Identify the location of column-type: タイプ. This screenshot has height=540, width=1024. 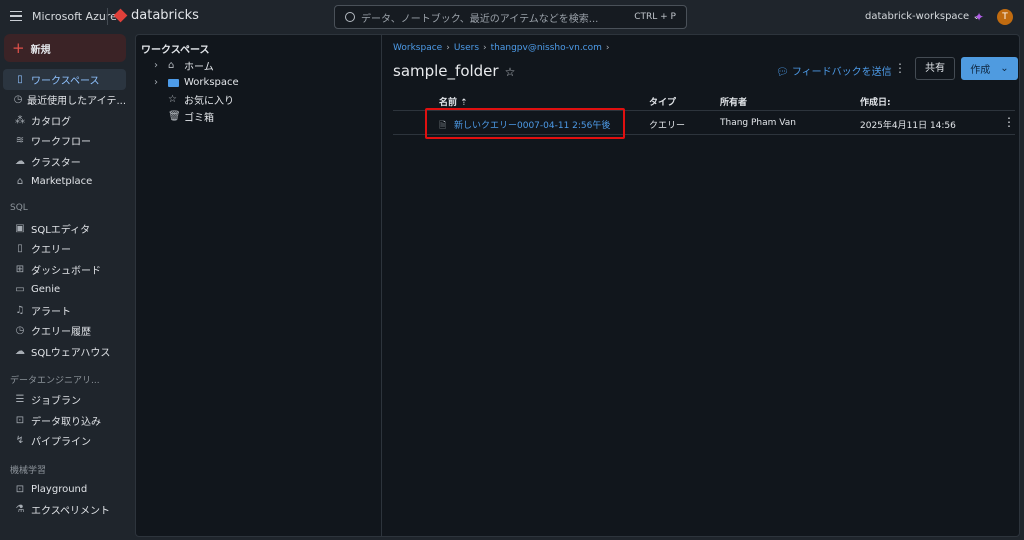
(662, 101).